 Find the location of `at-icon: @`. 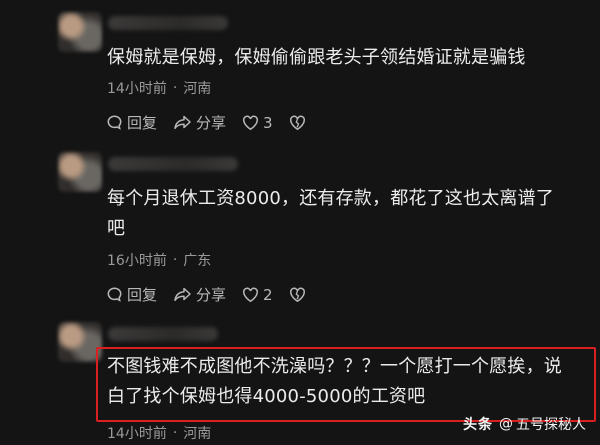

at-icon: @ is located at coordinates (506, 424).